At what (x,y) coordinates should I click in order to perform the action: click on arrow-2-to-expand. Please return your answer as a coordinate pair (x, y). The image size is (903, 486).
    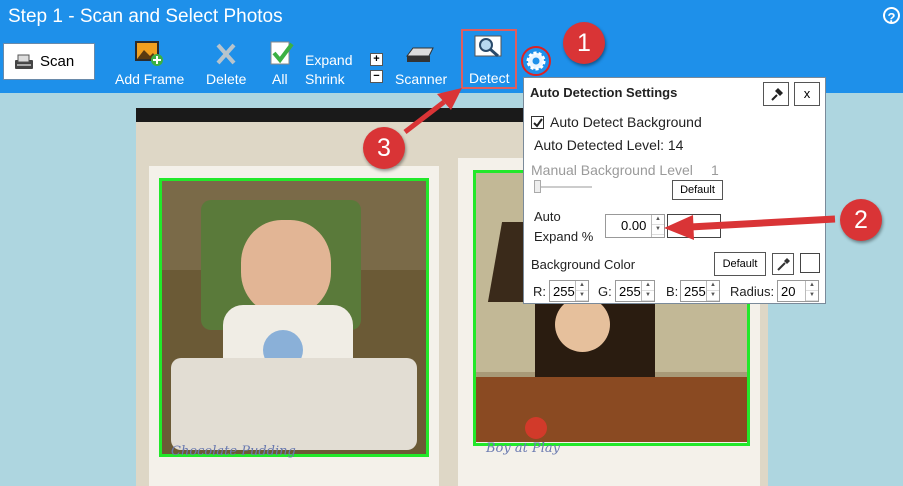
    Looking at the image, I should click on (750, 227).